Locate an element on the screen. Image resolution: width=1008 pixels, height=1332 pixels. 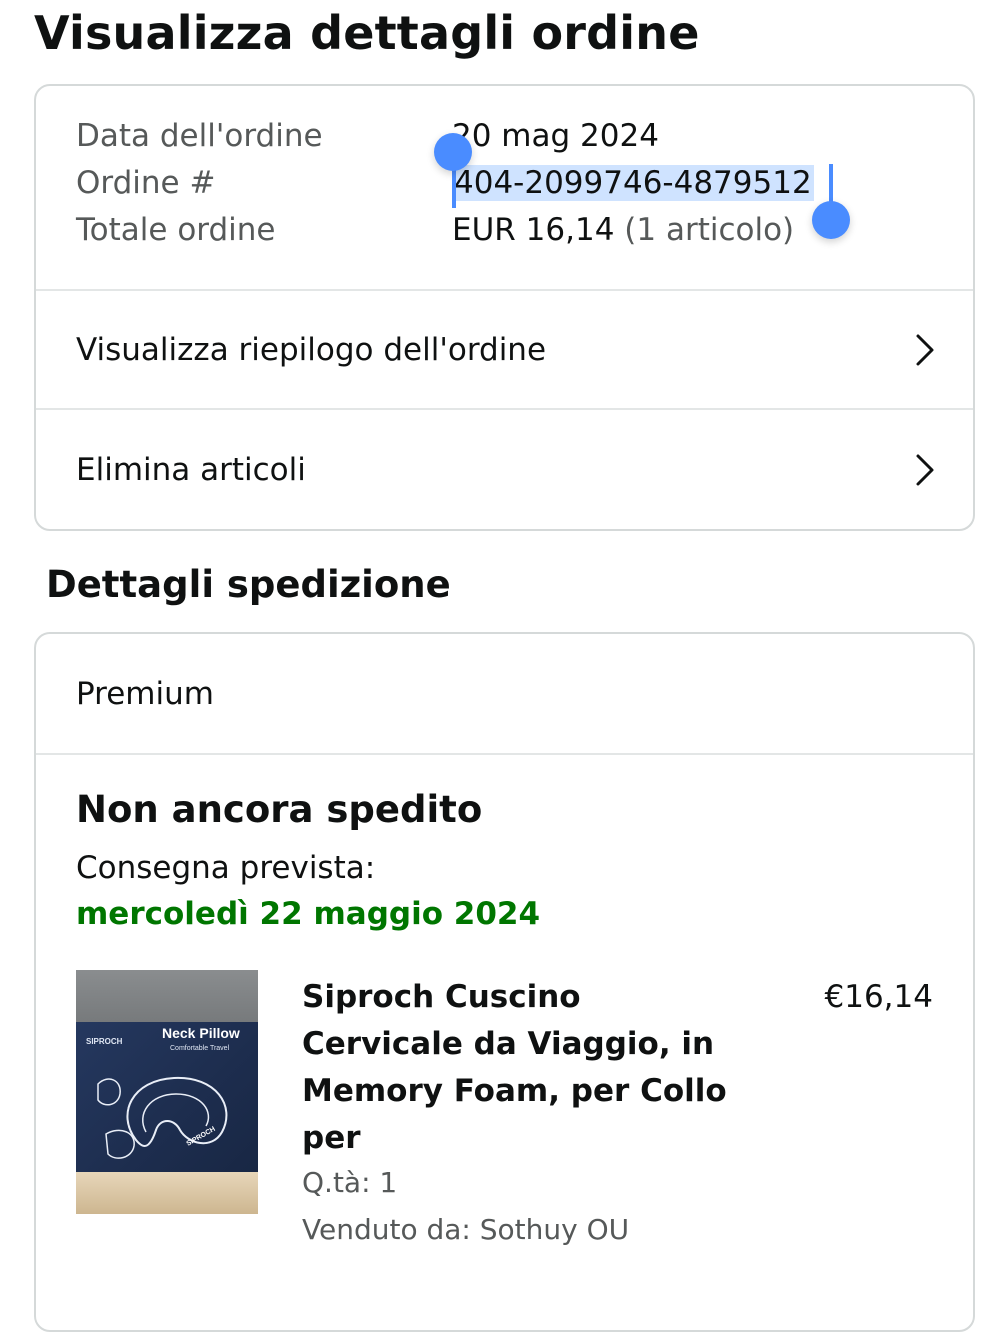
order-total-amount: EUR 16,14 is located at coordinates (533, 230).